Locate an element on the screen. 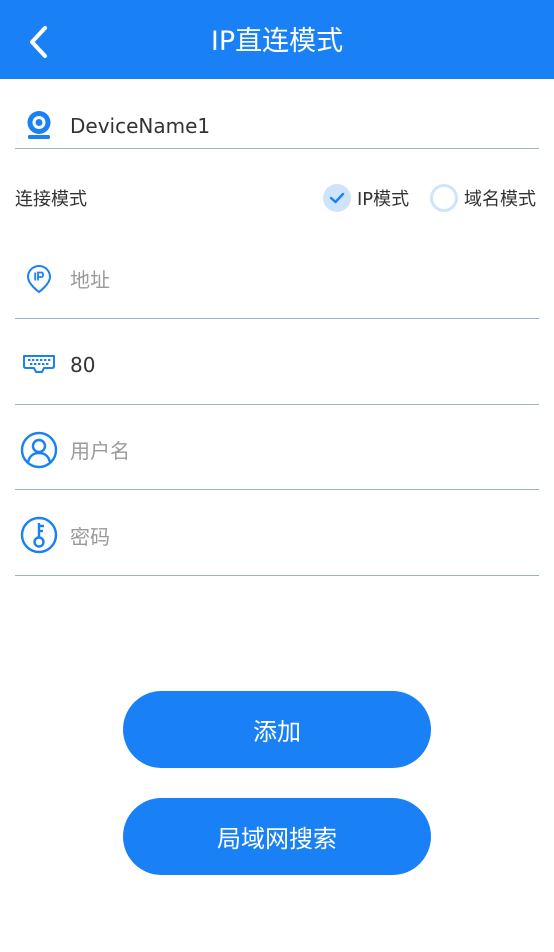  password-row is located at coordinates (277, 533).